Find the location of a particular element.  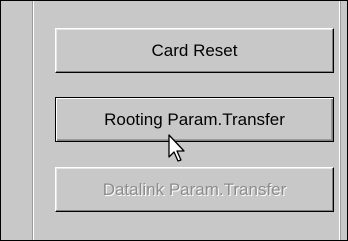

card-reset-button: Card Reset is located at coordinates (194, 50).